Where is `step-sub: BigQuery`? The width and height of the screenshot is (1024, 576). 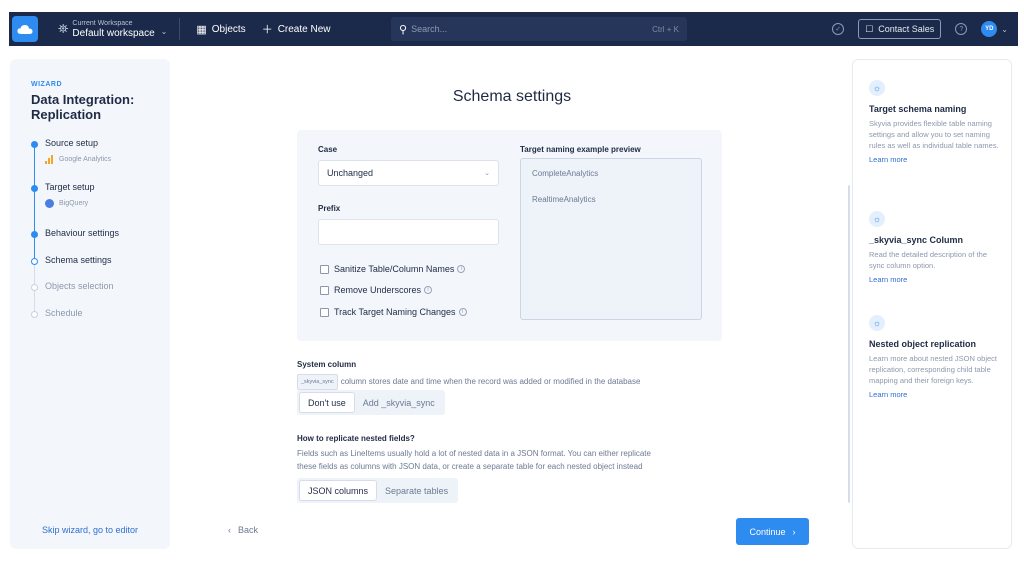
step-sub: BigQuery is located at coordinates (66, 203).